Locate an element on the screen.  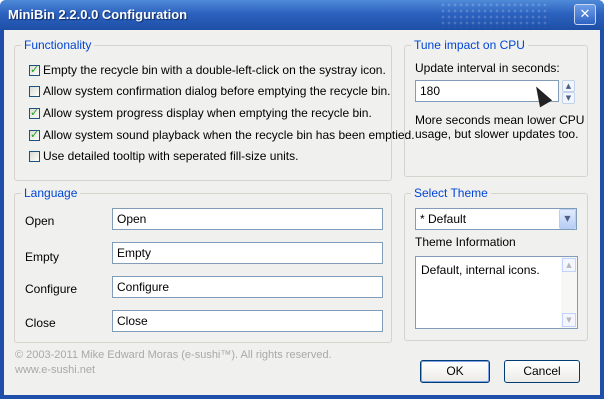
language-open-input: Open is located at coordinates (247, 219).